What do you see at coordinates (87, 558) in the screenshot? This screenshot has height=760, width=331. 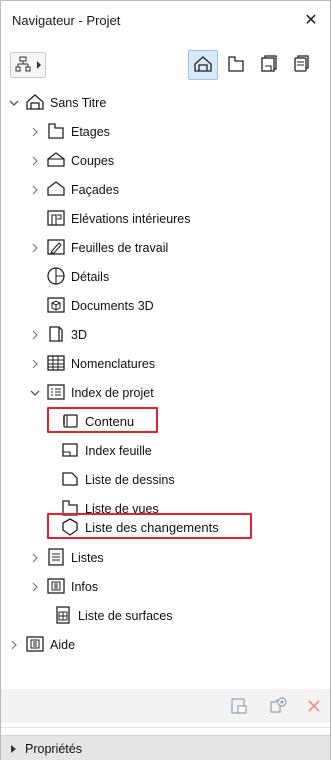 I see `tree-label: Listes` at bounding box center [87, 558].